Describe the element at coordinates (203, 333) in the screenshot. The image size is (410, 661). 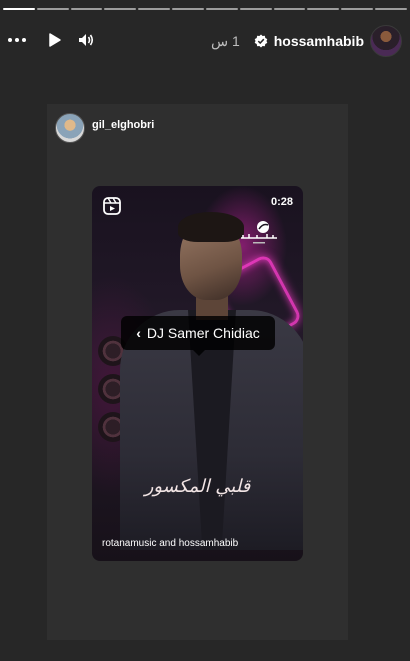
I see `tagged-user: DJ Samer Chidiac` at that location.